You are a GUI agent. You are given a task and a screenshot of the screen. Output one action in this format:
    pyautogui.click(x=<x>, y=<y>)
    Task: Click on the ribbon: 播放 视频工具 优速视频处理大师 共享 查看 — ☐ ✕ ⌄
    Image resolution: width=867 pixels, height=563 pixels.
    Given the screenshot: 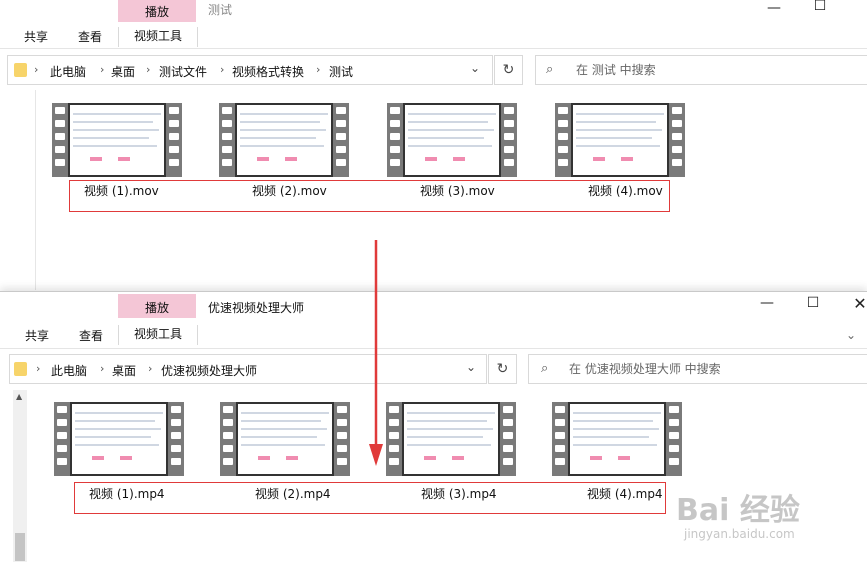 What is the action you would take?
    pyautogui.click(x=433, y=318)
    